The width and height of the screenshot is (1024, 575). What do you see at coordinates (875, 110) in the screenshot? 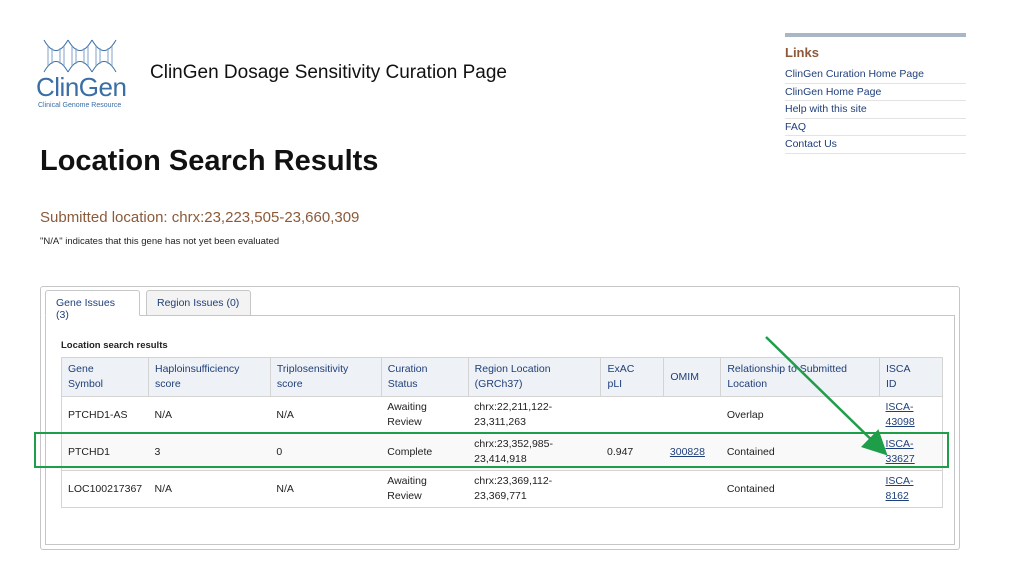
I see `link-help: Help with this site` at bounding box center [875, 110].